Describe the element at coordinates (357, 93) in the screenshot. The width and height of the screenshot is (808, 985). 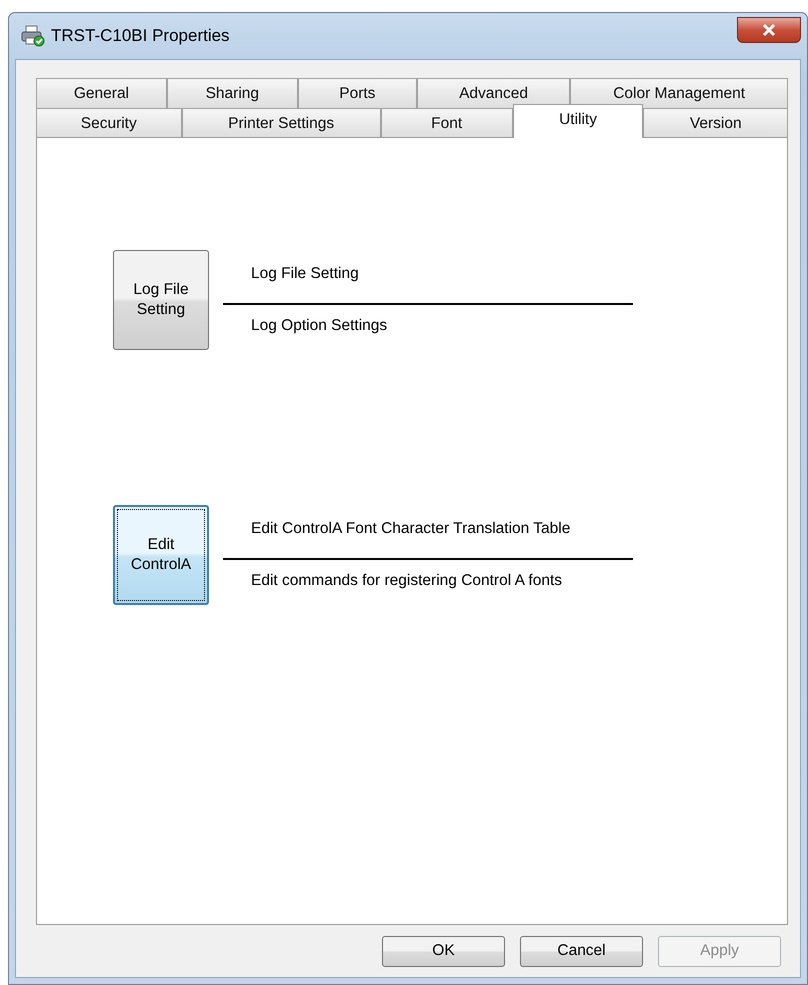
I see `tab: Ports` at that location.